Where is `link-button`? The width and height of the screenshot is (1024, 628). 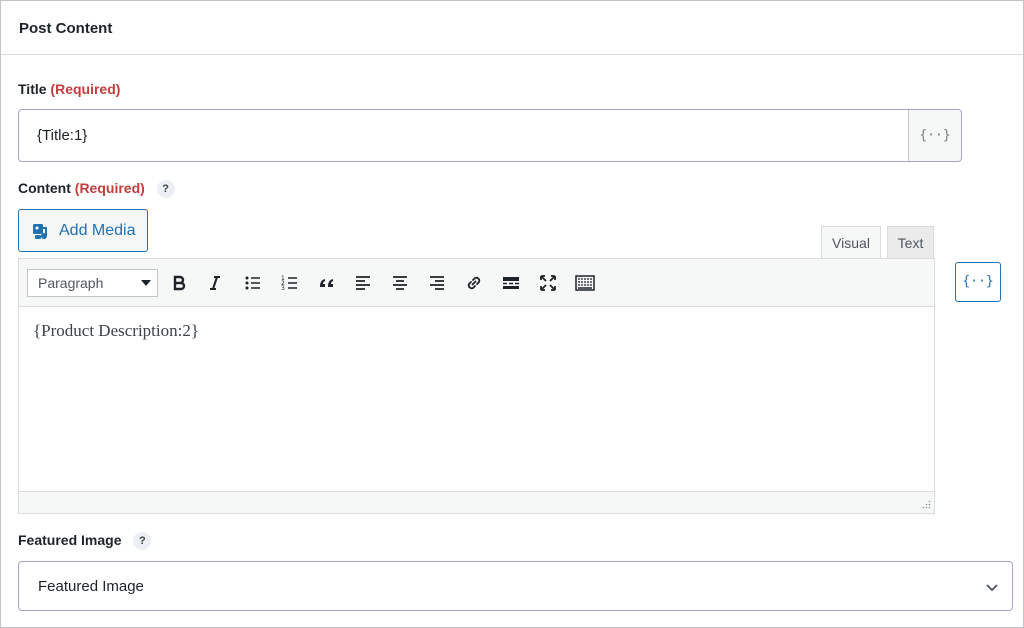 link-button is located at coordinates (474, 283).